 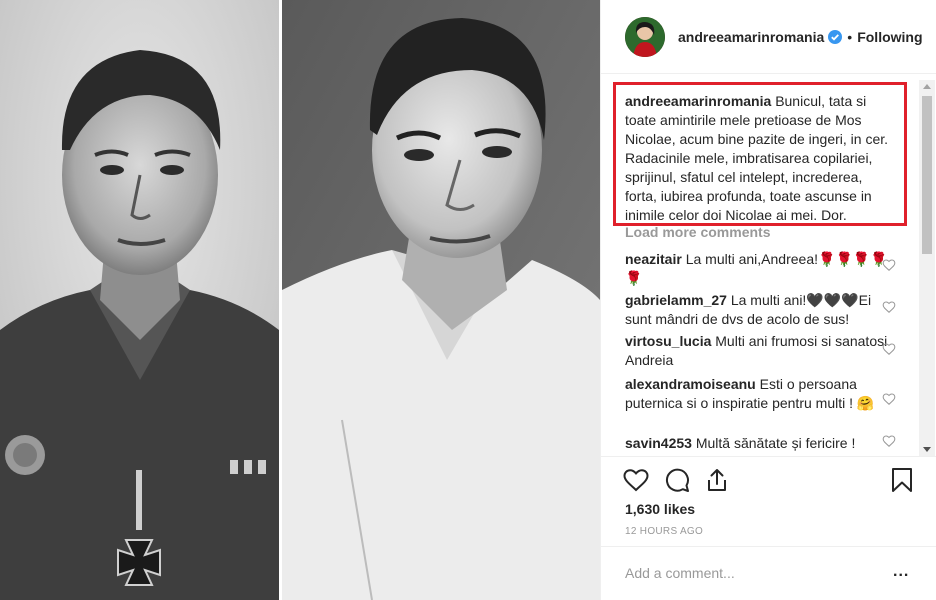 What do you see at coordinates (775, 443) in the screenshot?
I see `comment-text: Multă sănătate și fericire !` at bounding box center [775, 443].